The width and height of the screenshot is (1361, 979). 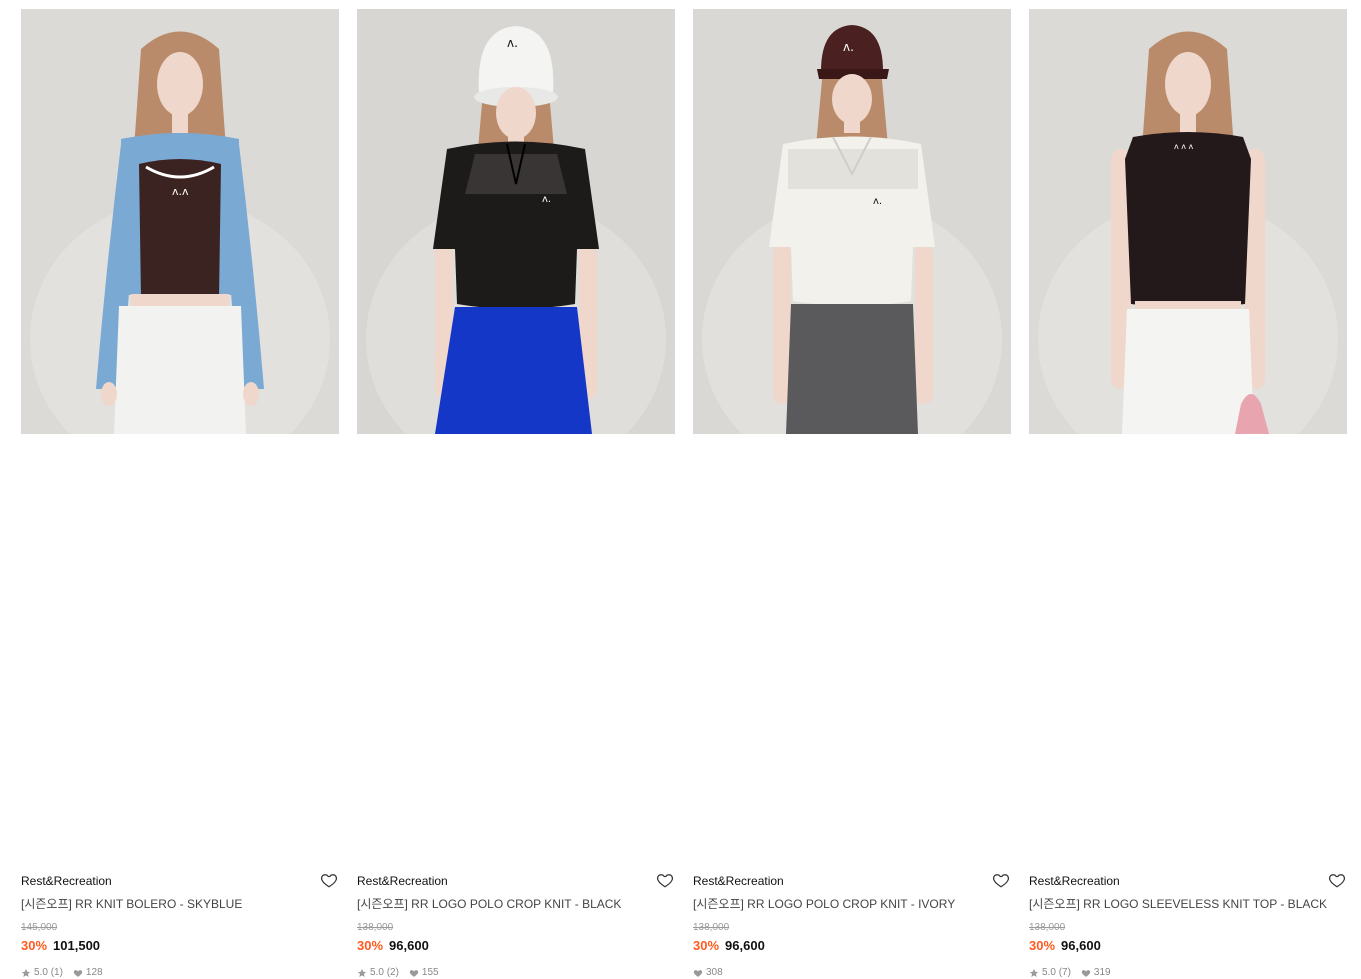 I want to click on rating: 5.0 (2), so click(x=378, y=973).